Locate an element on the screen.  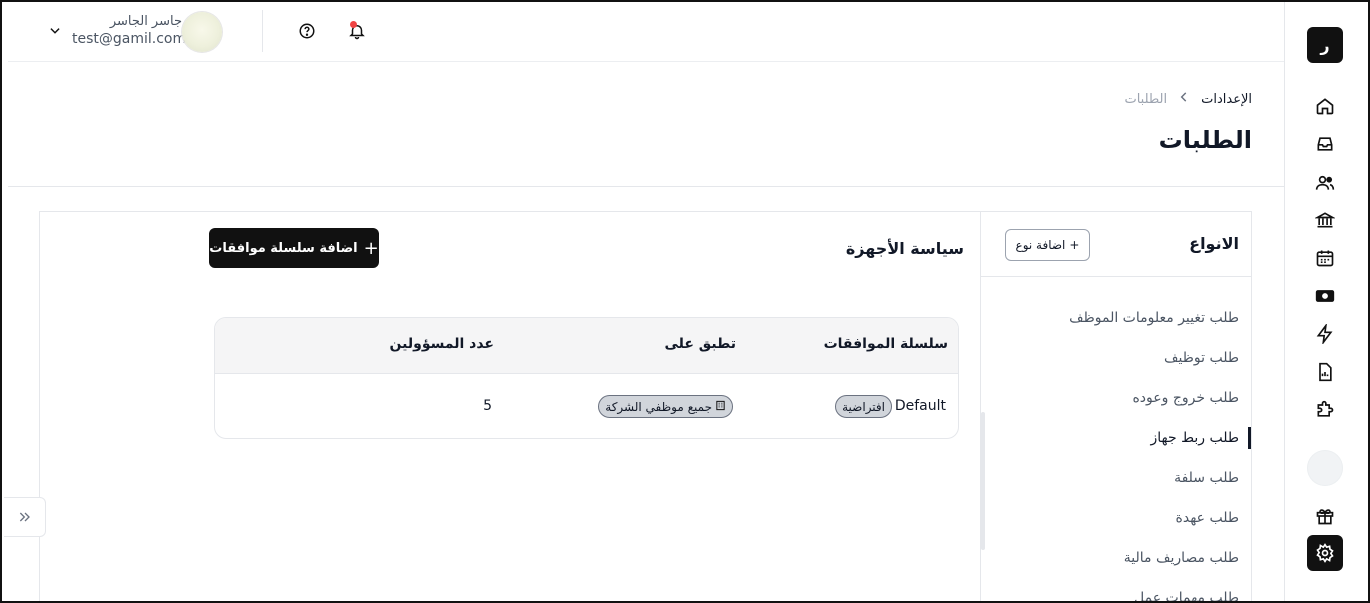
help-icon is located at coordinates (307, 31).